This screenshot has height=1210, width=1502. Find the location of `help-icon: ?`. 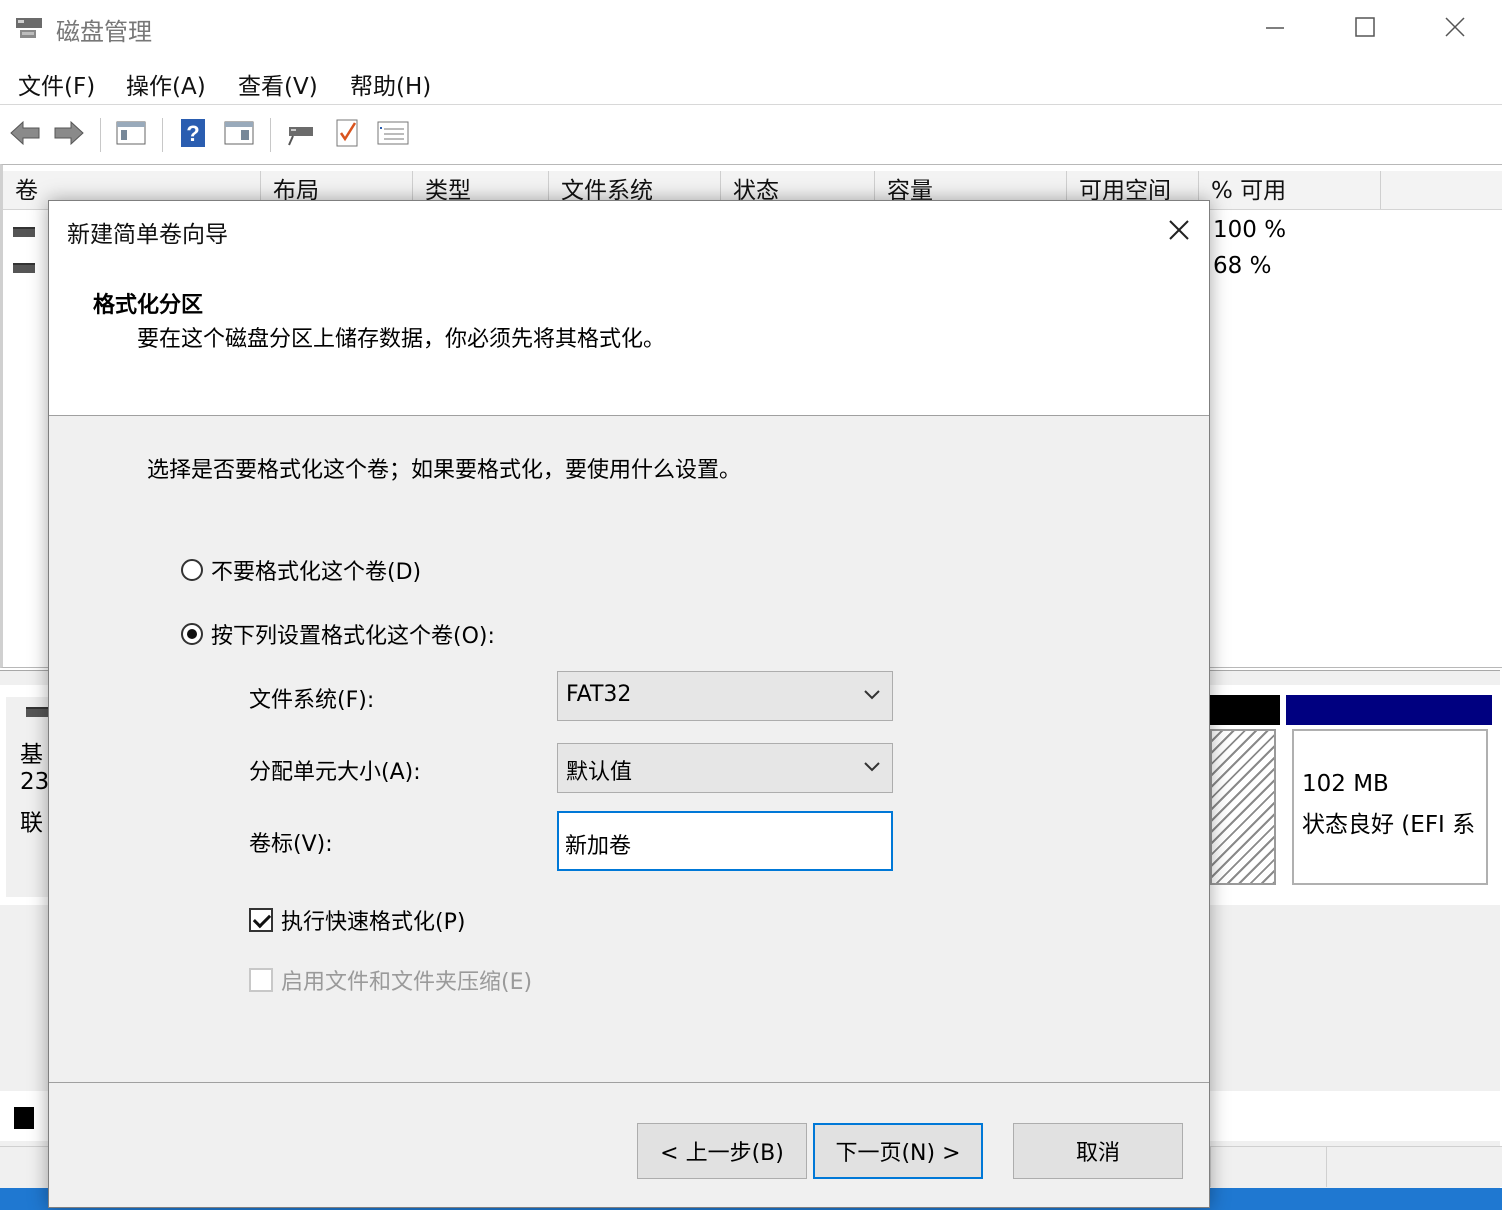

help-icon: ? is located at coordinates (193, 133).